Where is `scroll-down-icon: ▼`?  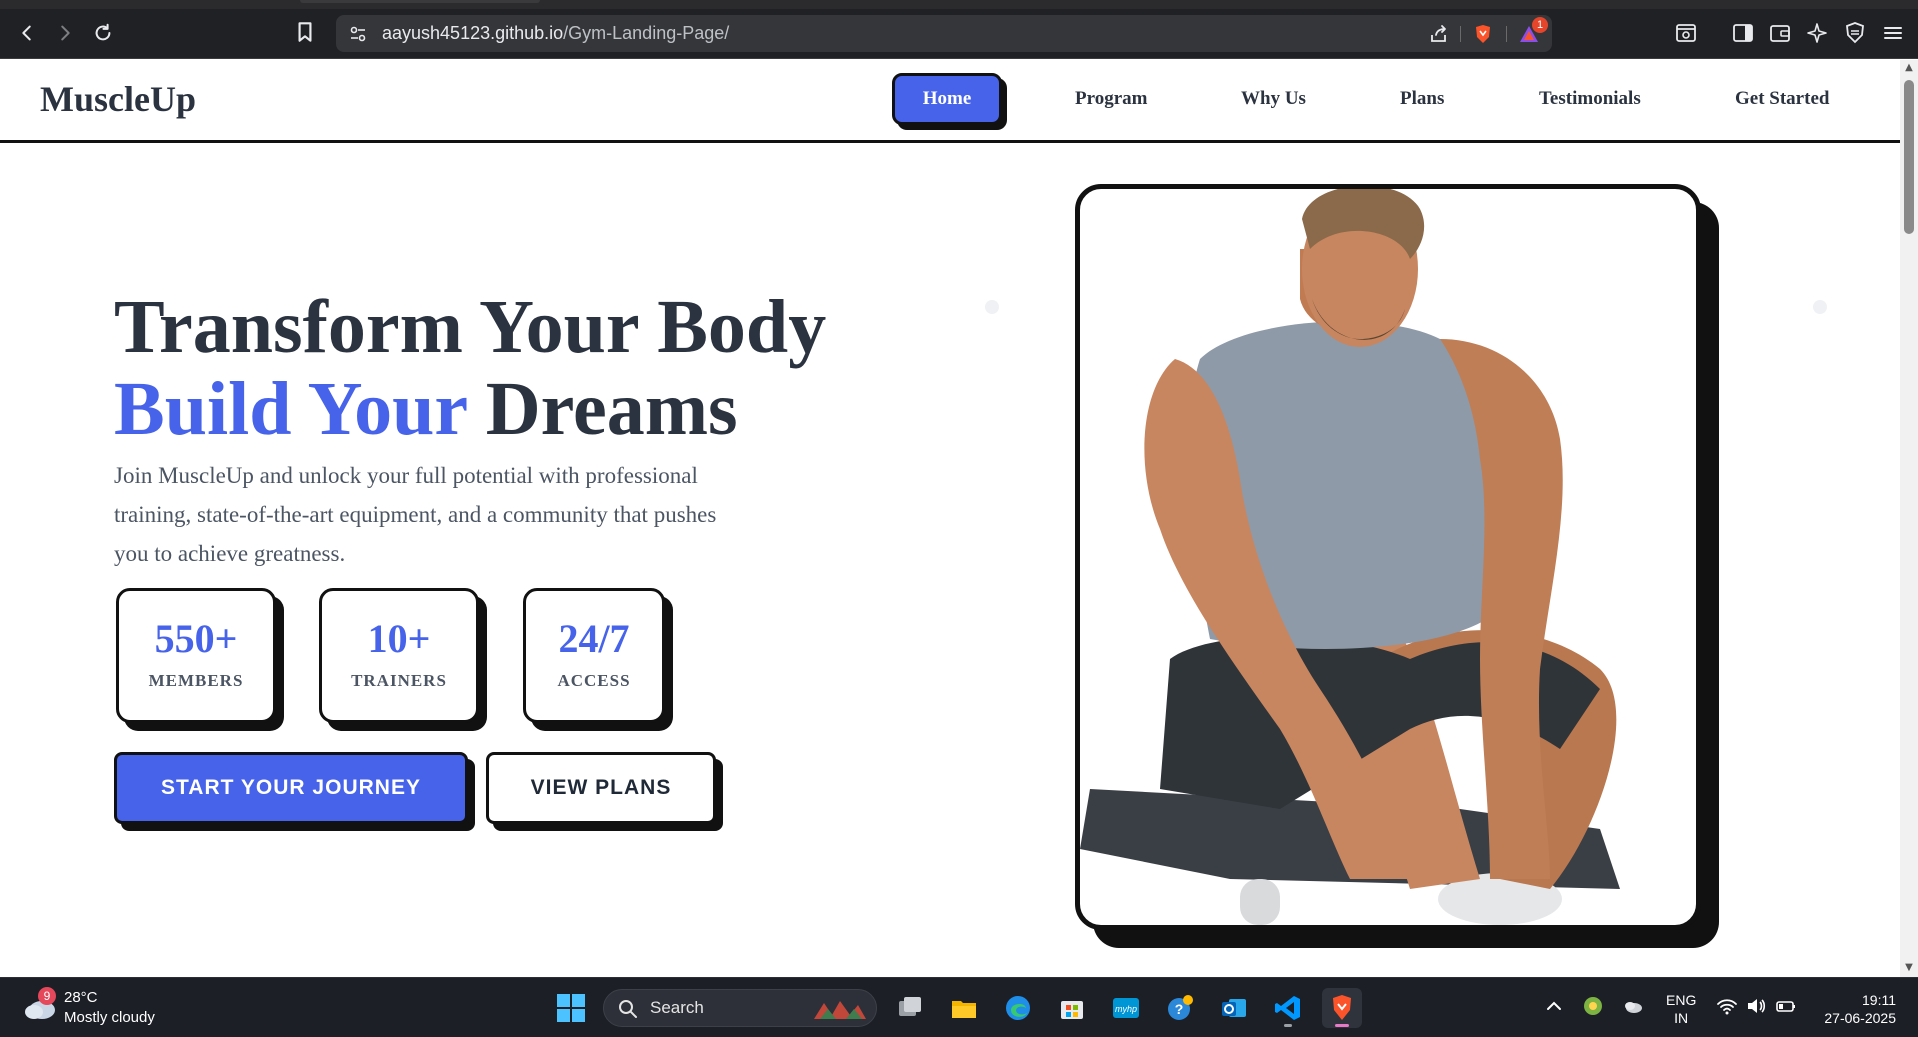 scroll-down-icon: ▼ is located at coordinates (1909, 968).